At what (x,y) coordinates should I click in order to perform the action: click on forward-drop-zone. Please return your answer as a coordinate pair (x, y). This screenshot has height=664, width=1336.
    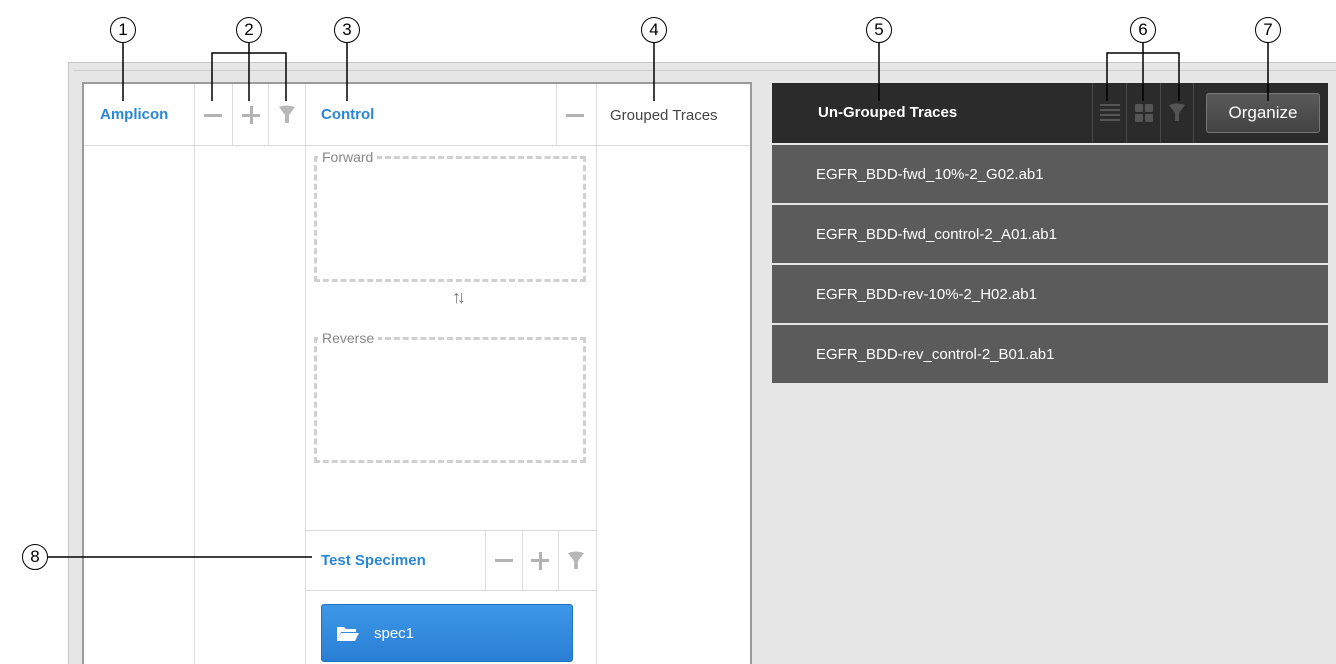
    Looking at the image, I should click on (450, 219).